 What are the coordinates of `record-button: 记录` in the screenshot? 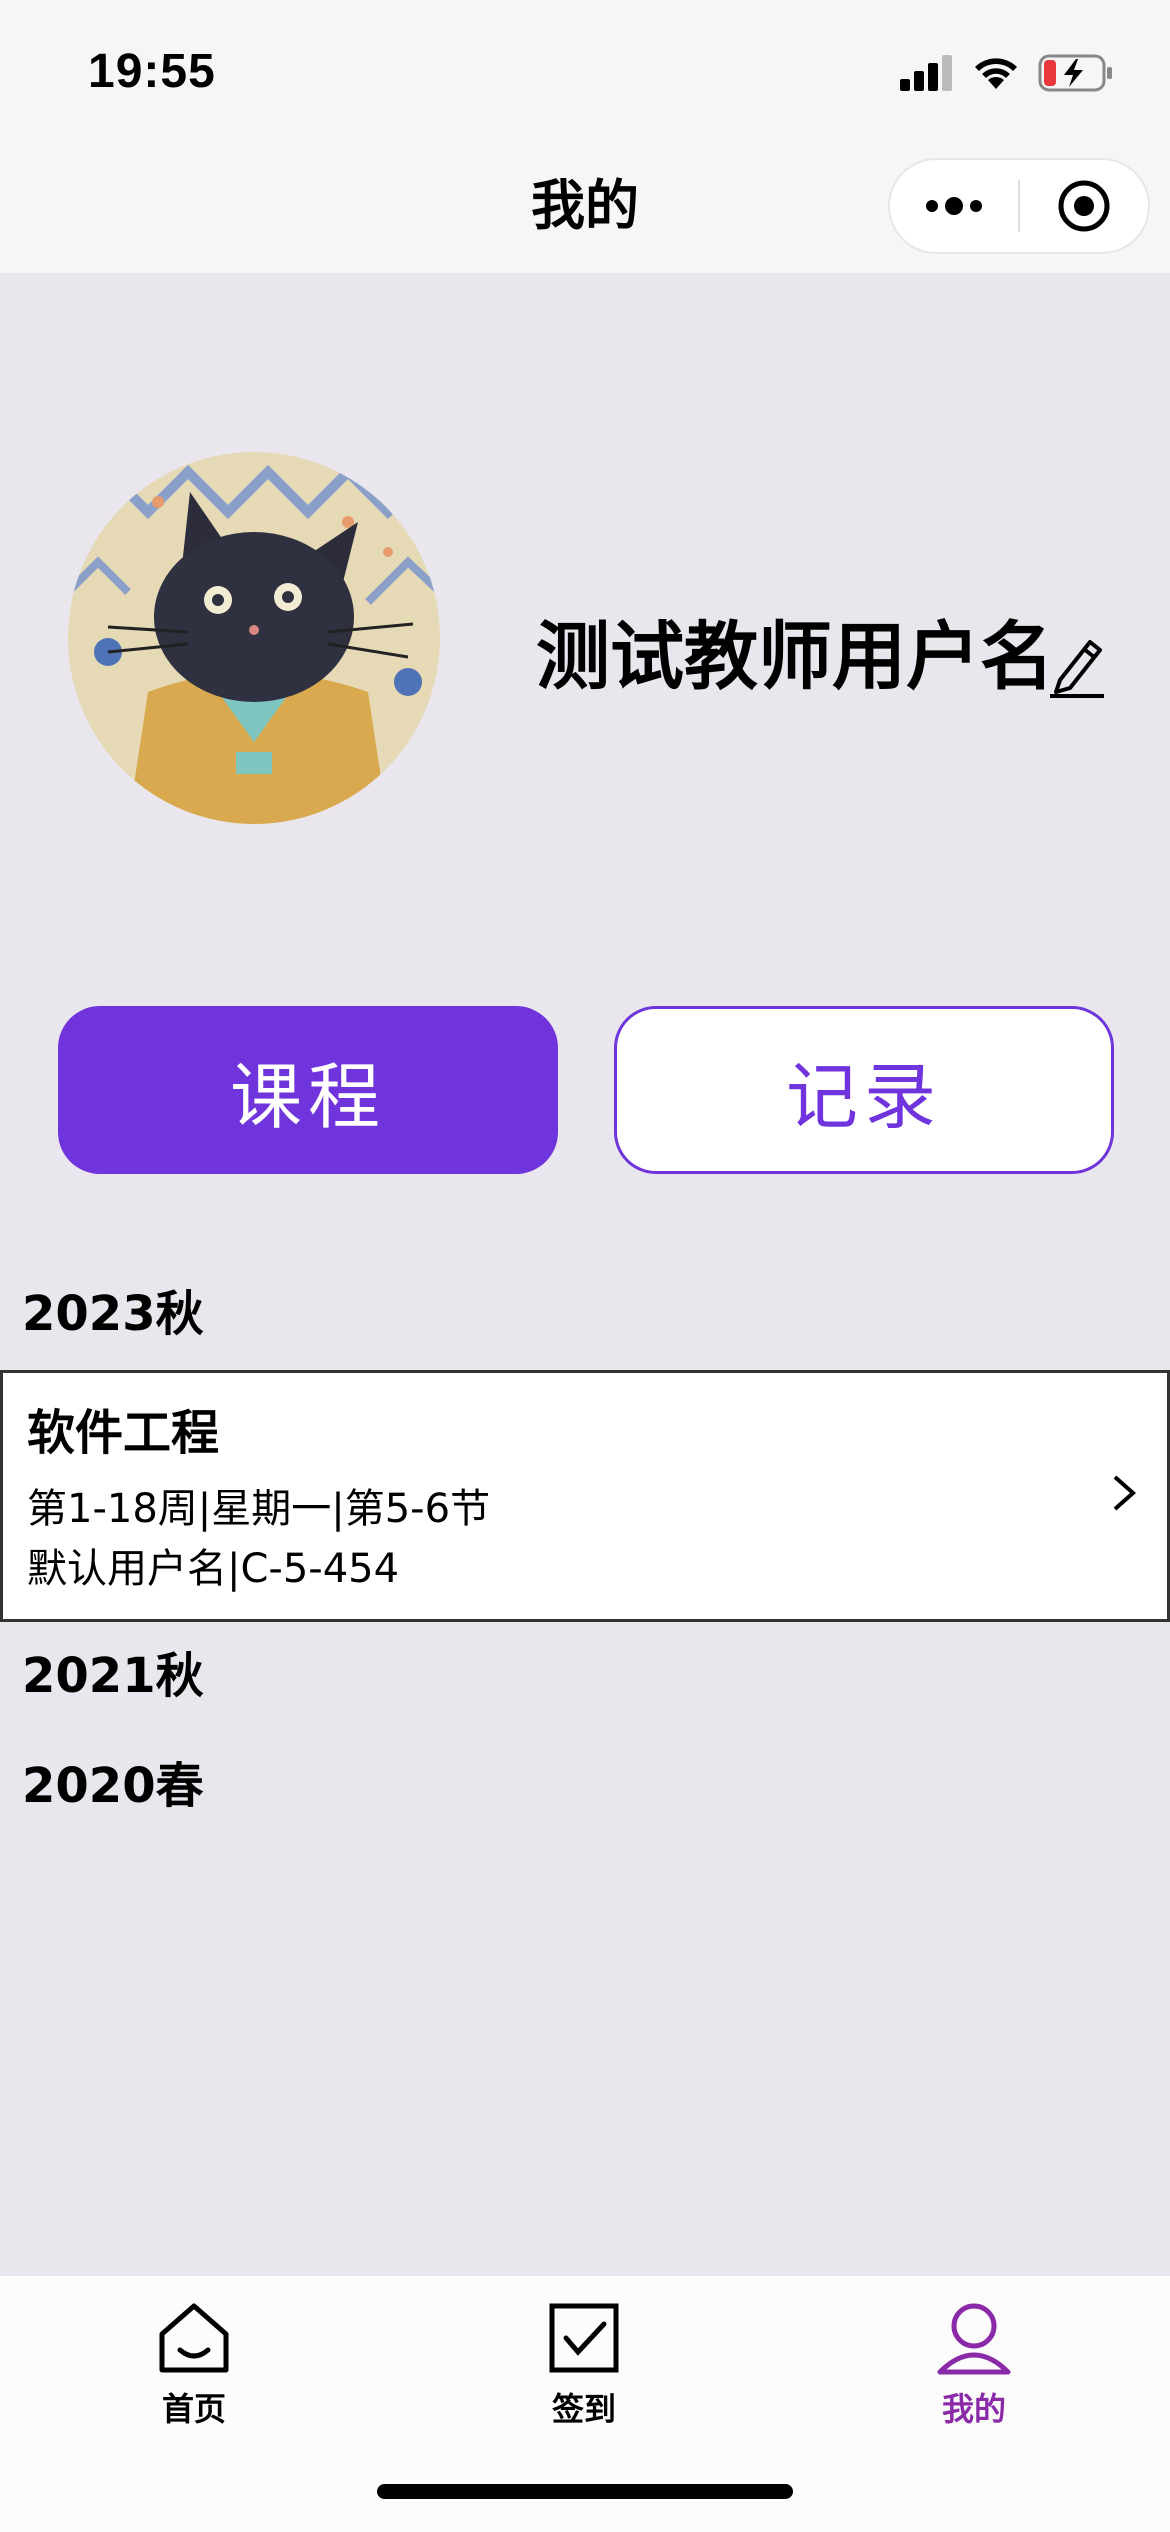 It's located at (864, 1090).